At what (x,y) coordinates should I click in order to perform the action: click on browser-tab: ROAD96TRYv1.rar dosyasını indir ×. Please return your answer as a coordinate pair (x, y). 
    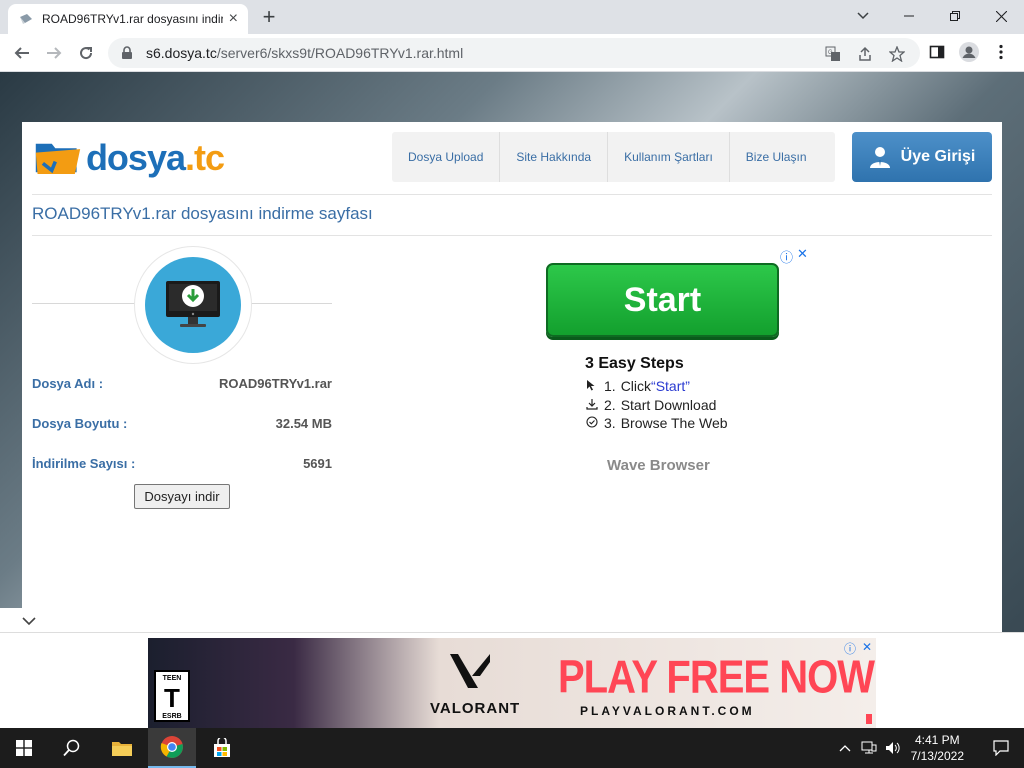
    Looking at the image, I should click on (128, 19).